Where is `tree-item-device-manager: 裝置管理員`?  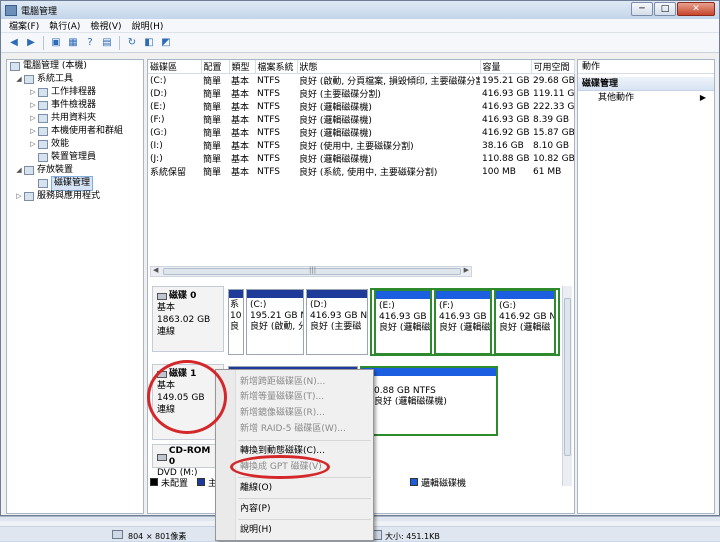 tree-item-device-manager: 裝置管理員 is located at coordinates (75, 157).